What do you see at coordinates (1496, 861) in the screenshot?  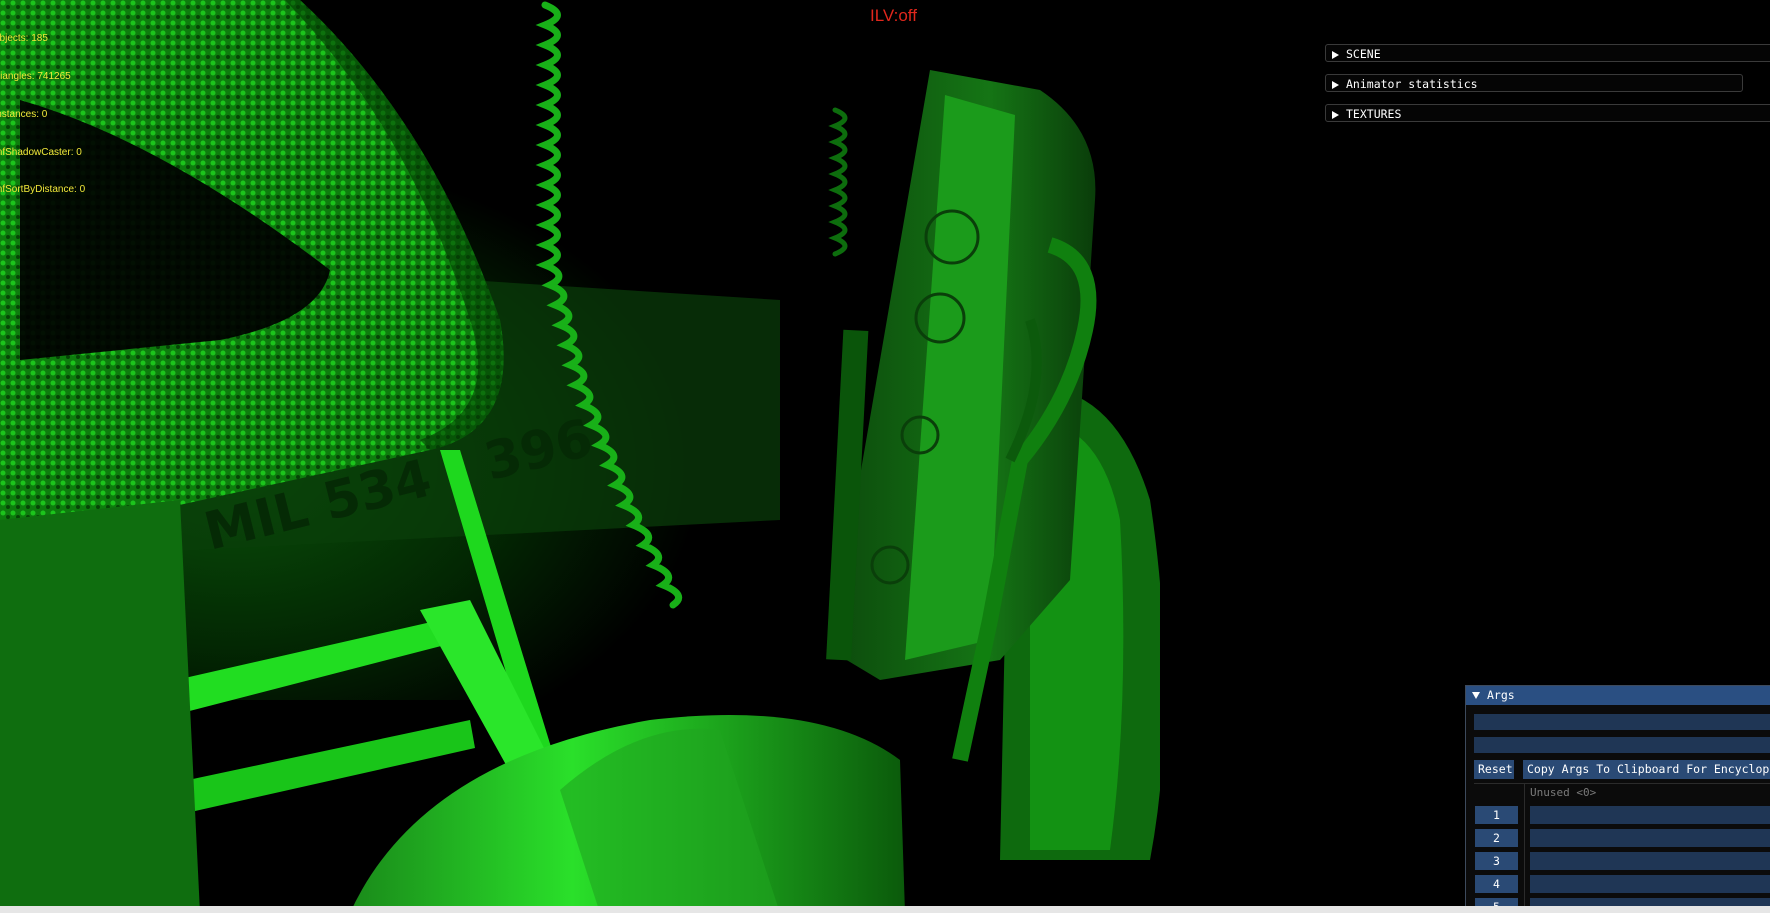 I see `arg-row-number-3: 3` at bounding box center [1496, 861].